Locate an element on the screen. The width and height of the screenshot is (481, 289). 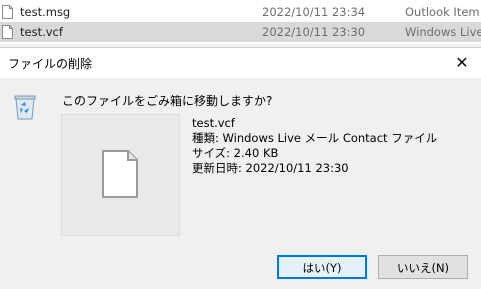
file-date: 2022/10/11 23:34 is located at coordinates (314, 12).